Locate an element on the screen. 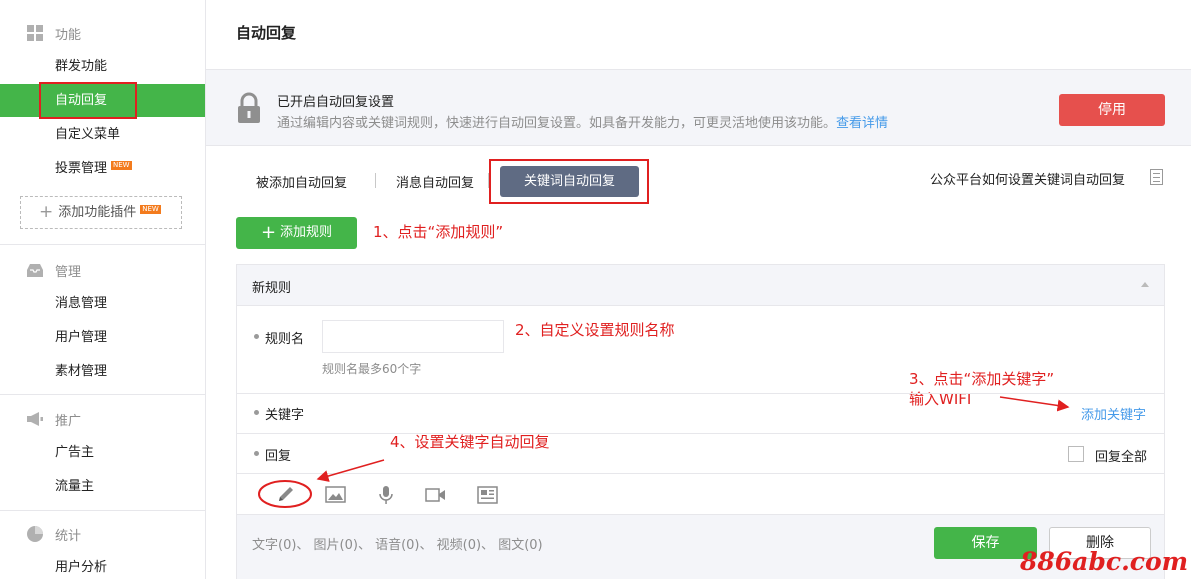 The width and height of the screenshot is (1191, 579). sidebar-item-label: 用户管理 is located at coordinates (81, 337).